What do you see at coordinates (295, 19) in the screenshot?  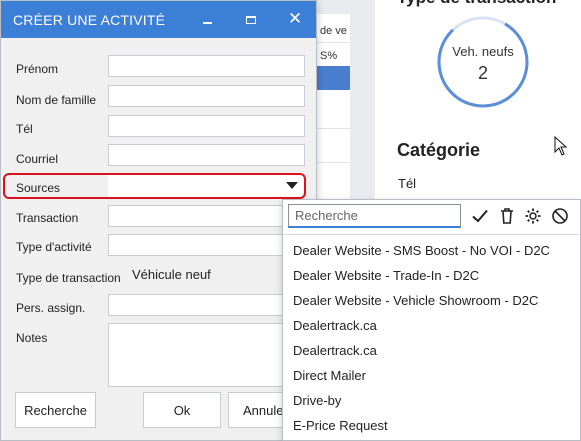 I see `close-icon: ✕` at bounding box center [295, 19].